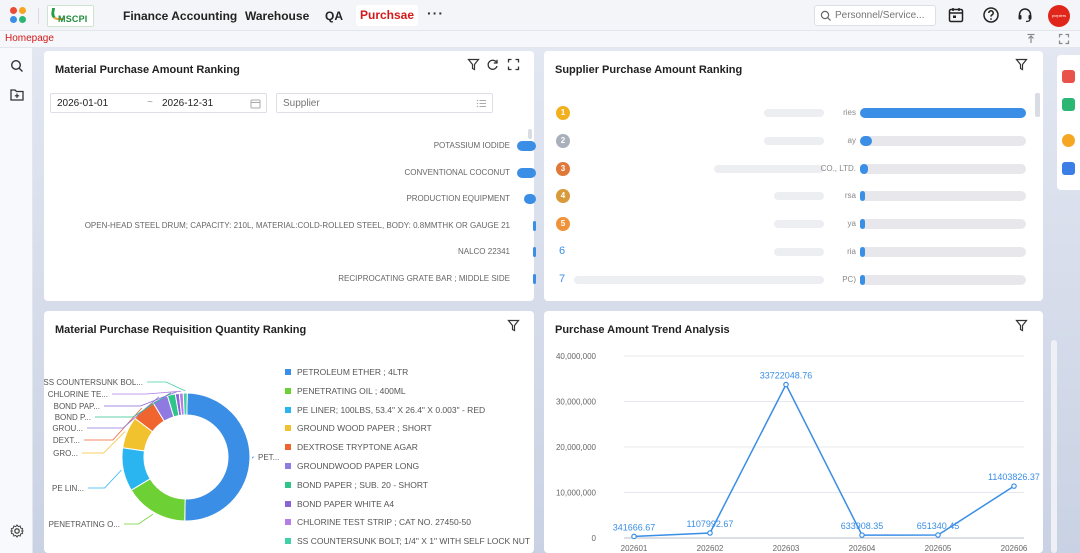 The height and width of the screenshot is (553, 1080). I want to click on panel-title: Material Purchase Amount Ranking, so click(147, 70).